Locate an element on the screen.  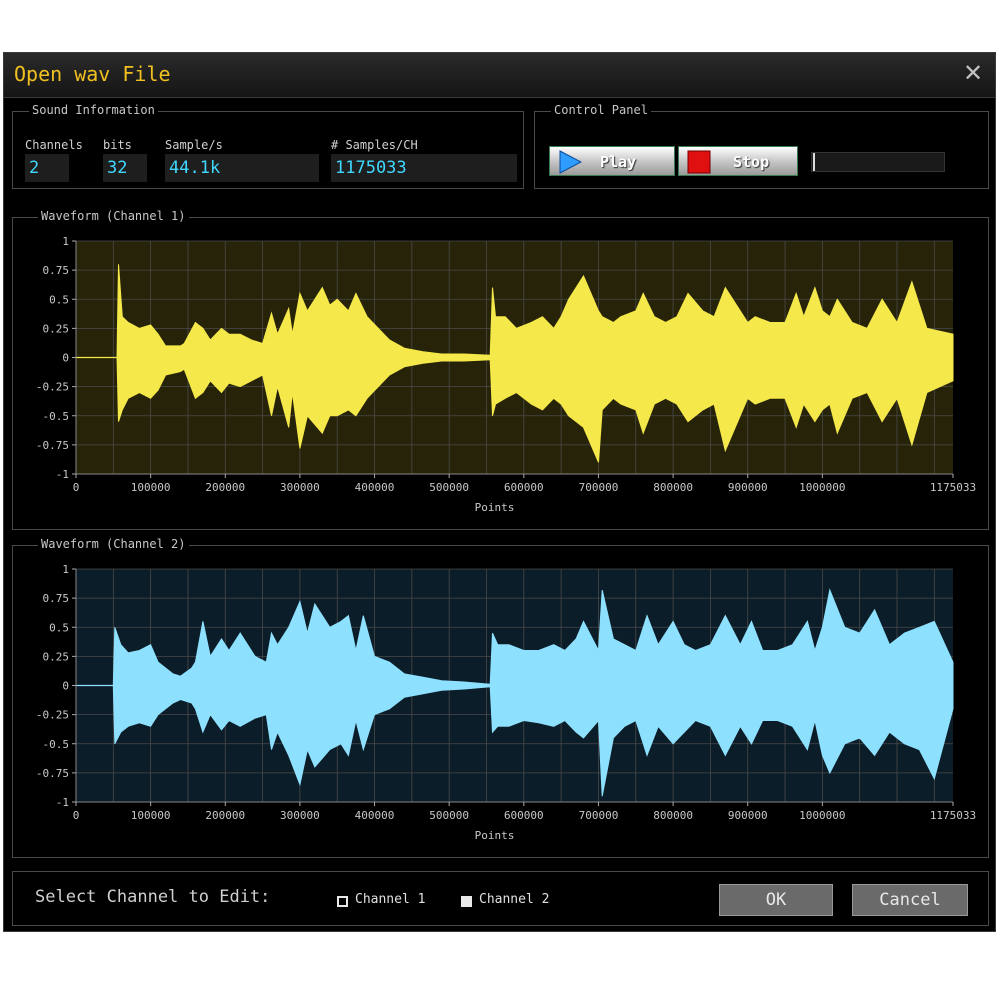
stop-label: Stop is located at coordinates (751, 162).